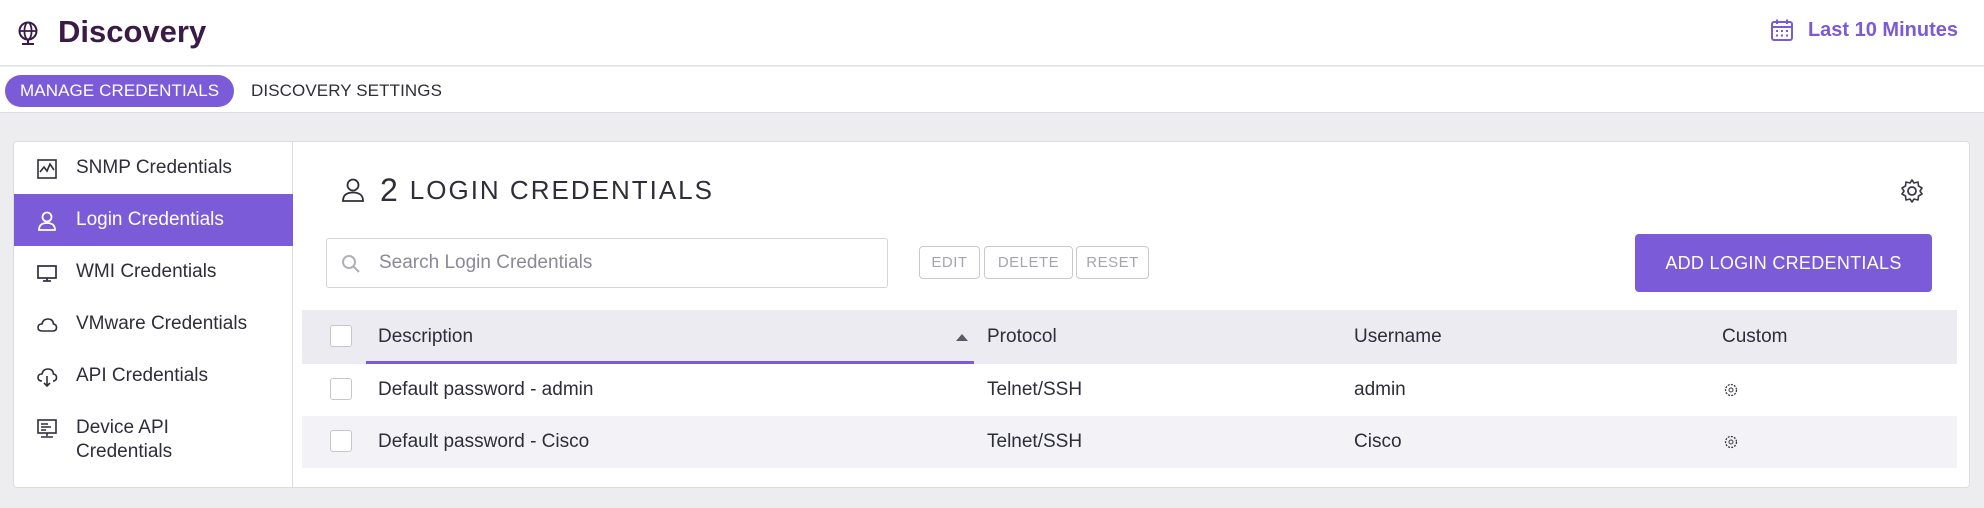 This screenshot has width=1984, height=508. What do you see at coordinates (992, 90) in the screenshot?
I see `tab-bar: MANAGE CREDENTIALS DISCOVERY SETTINGS` at bounding box center [992, 90].